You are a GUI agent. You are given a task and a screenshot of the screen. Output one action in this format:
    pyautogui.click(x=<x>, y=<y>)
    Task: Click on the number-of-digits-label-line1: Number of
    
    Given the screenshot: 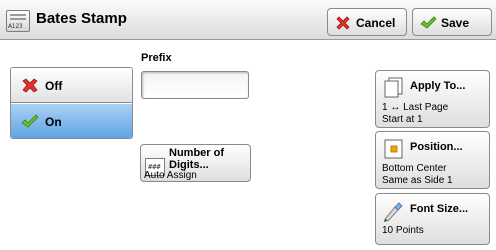 What is the action you would take?
    pyautogui.click(x=196, y=153)
    